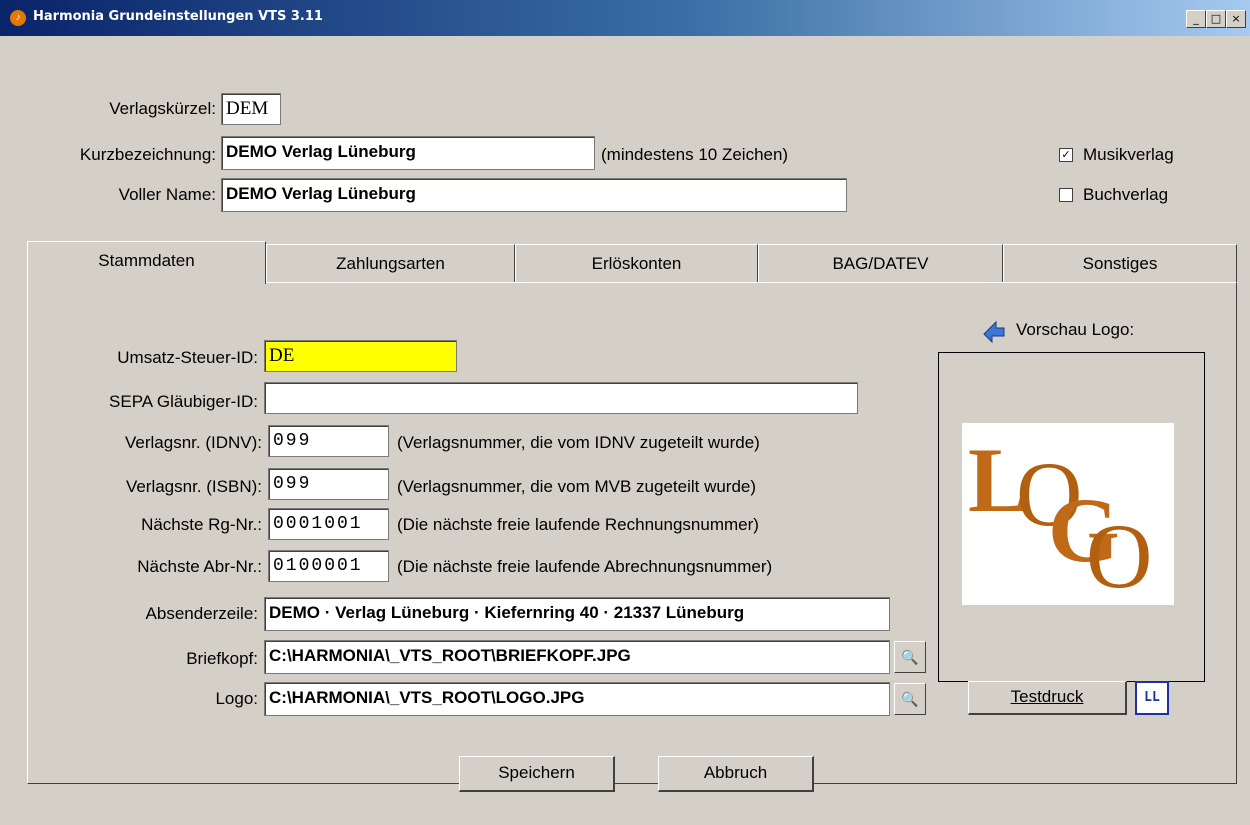 This screenshot has height=825, width=1250. I want to click on logo-image: L O G O, so click(1068, 515).